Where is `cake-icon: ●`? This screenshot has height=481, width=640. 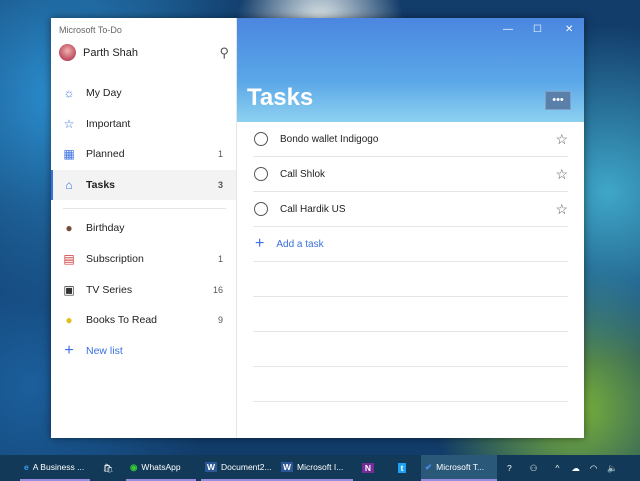 cake-icon: ● is located at coordinates (69, 228).